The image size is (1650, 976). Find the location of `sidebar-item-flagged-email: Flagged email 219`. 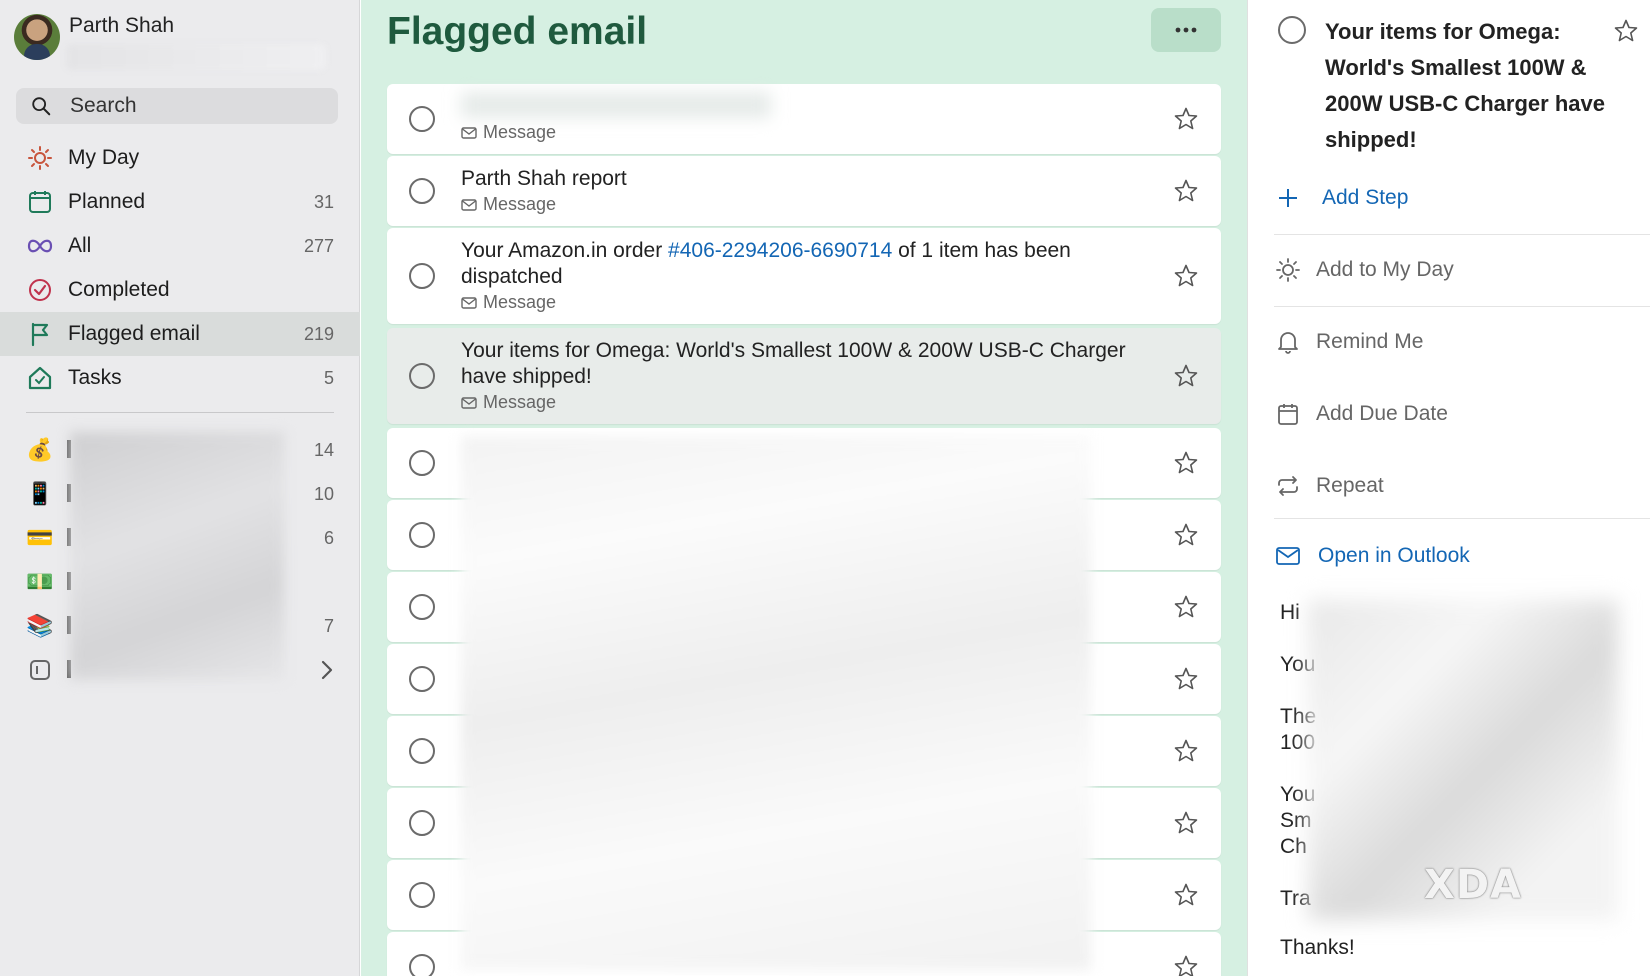

sidebar-item-flagged-email: Flagged email 219 is located at coordinates (180, 334).